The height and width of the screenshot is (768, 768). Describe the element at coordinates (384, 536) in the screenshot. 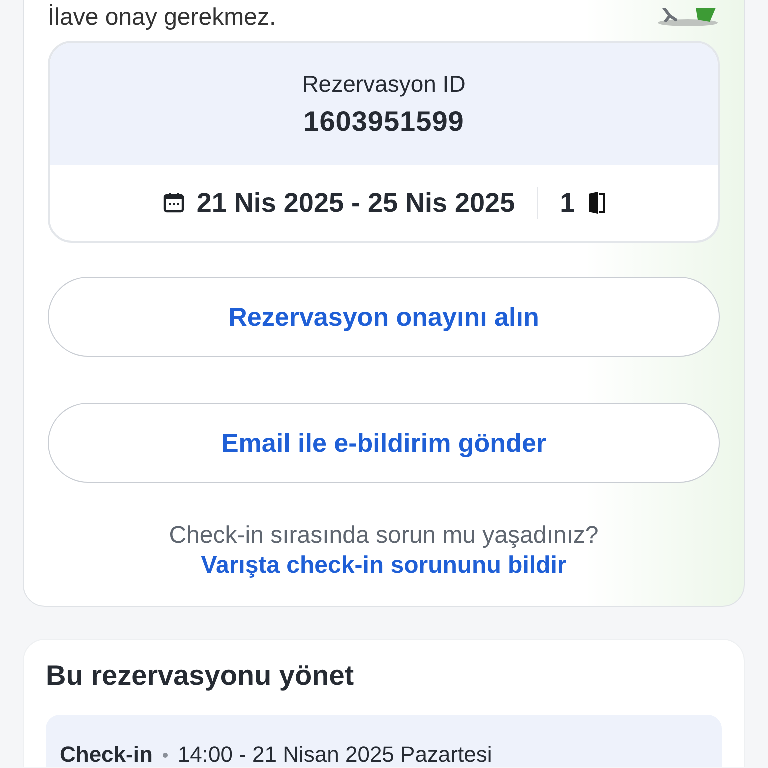

I see `help-text: Check-in sırasında sorun mu yaşadınız?` at that location.